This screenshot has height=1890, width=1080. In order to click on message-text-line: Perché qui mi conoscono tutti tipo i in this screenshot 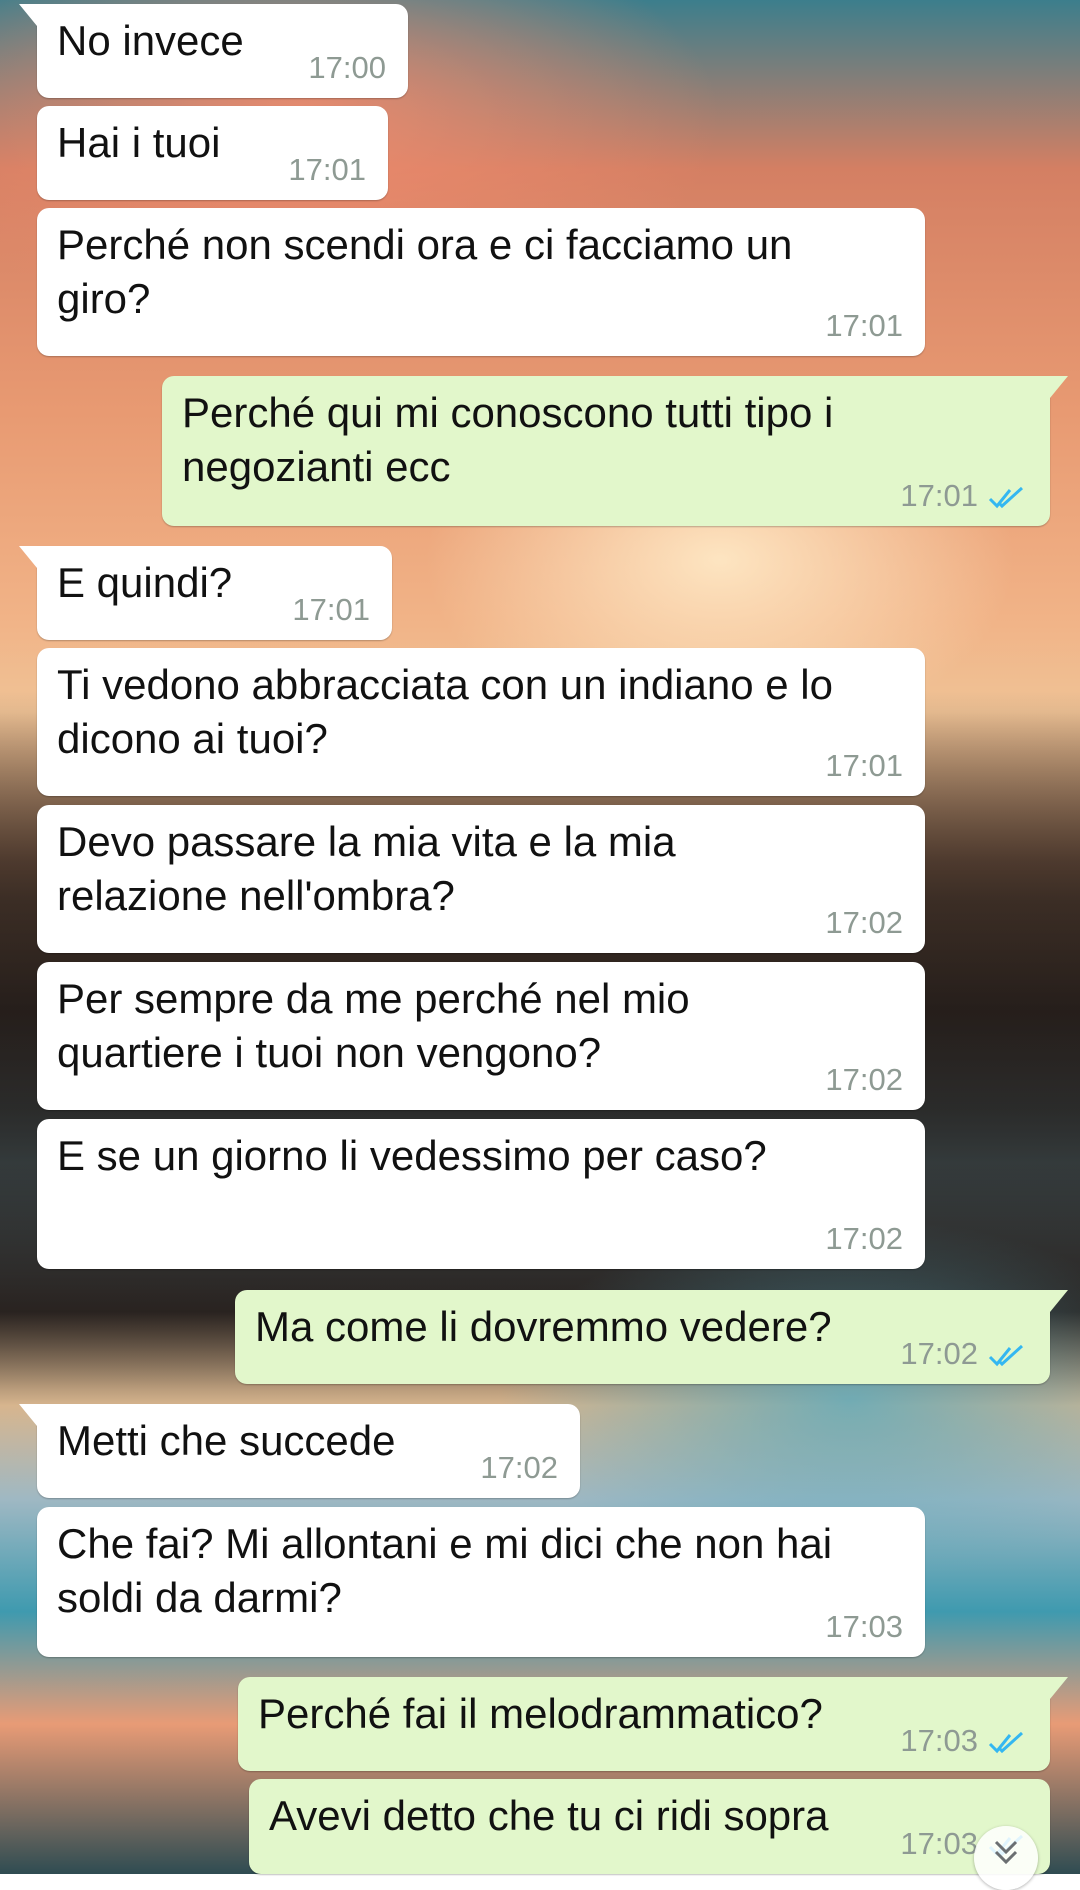, I will do `click(508, 412)`.